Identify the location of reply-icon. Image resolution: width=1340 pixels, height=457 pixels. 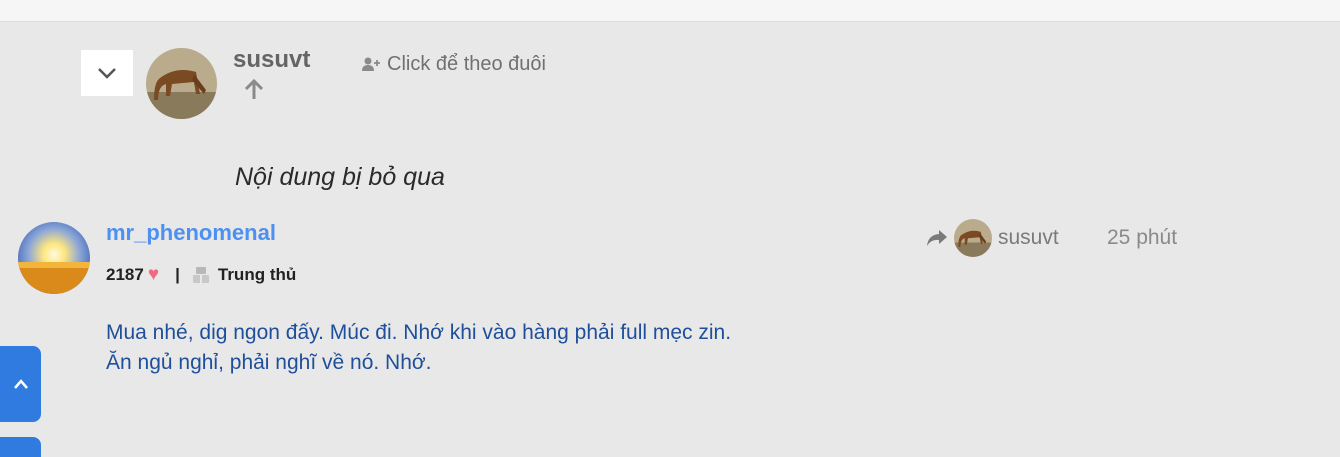
(937, 238).